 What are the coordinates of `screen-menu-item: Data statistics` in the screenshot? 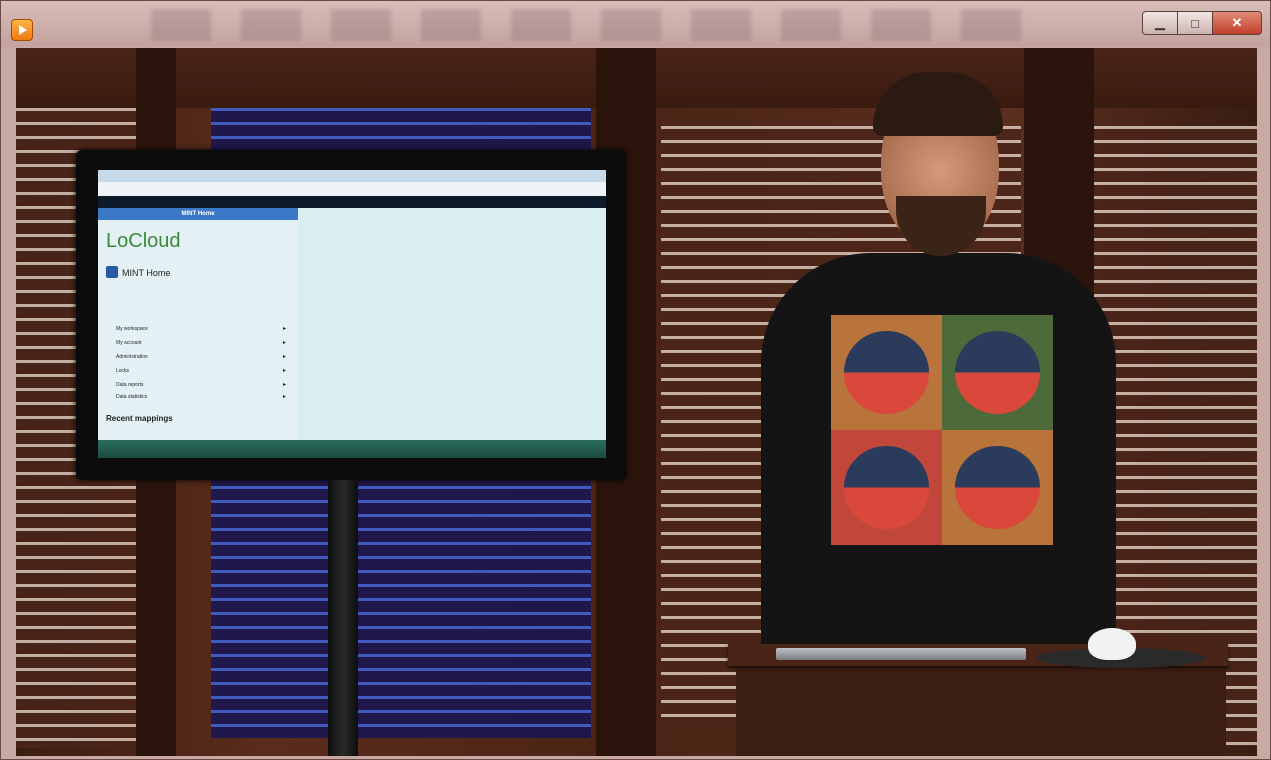 It's located at (201, 396).